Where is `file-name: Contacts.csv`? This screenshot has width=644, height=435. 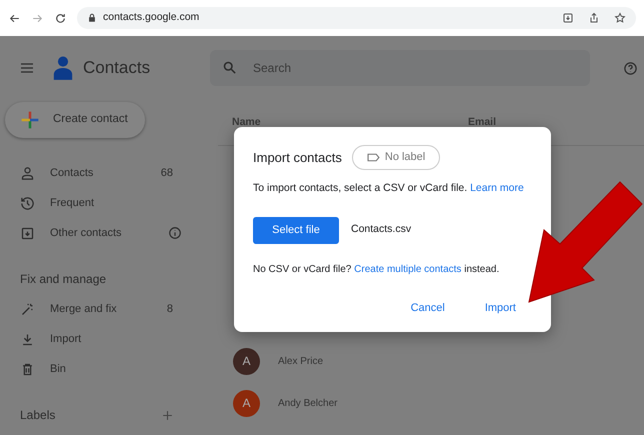
file-name: Contacts.csv is located at coordinates (381, 230).